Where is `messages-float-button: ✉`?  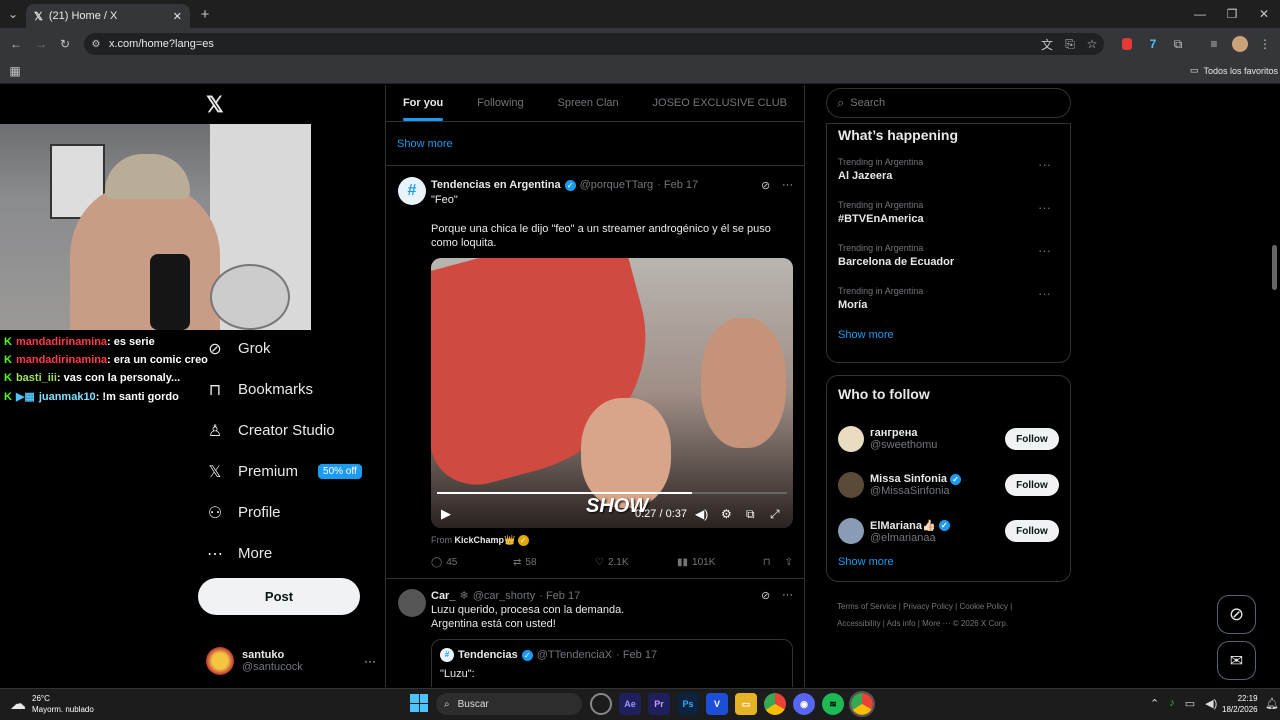 messages-float-button: ✉ is located at coordinates (1236, 660).